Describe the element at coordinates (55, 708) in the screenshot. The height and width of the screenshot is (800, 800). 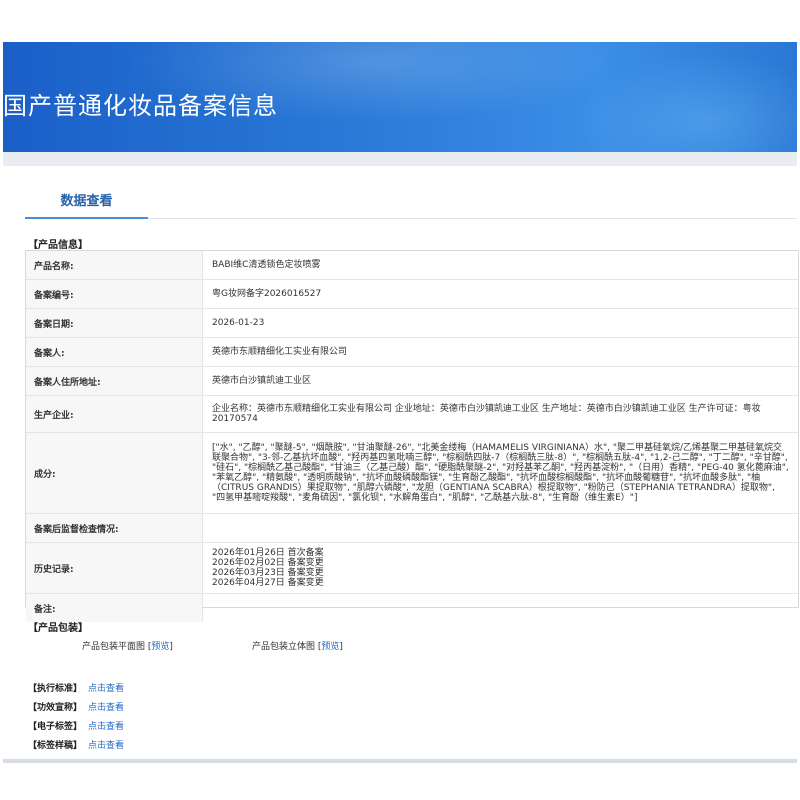
I see `standard-label: 【功效宣称】` at that location.